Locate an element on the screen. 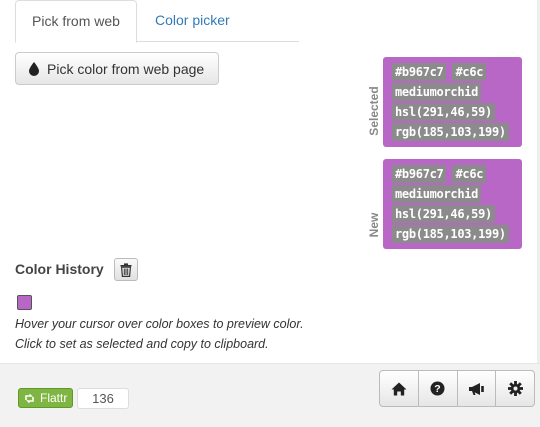  selected-hsl: hsl(291,46,59) is located at coordinates (443, 112).